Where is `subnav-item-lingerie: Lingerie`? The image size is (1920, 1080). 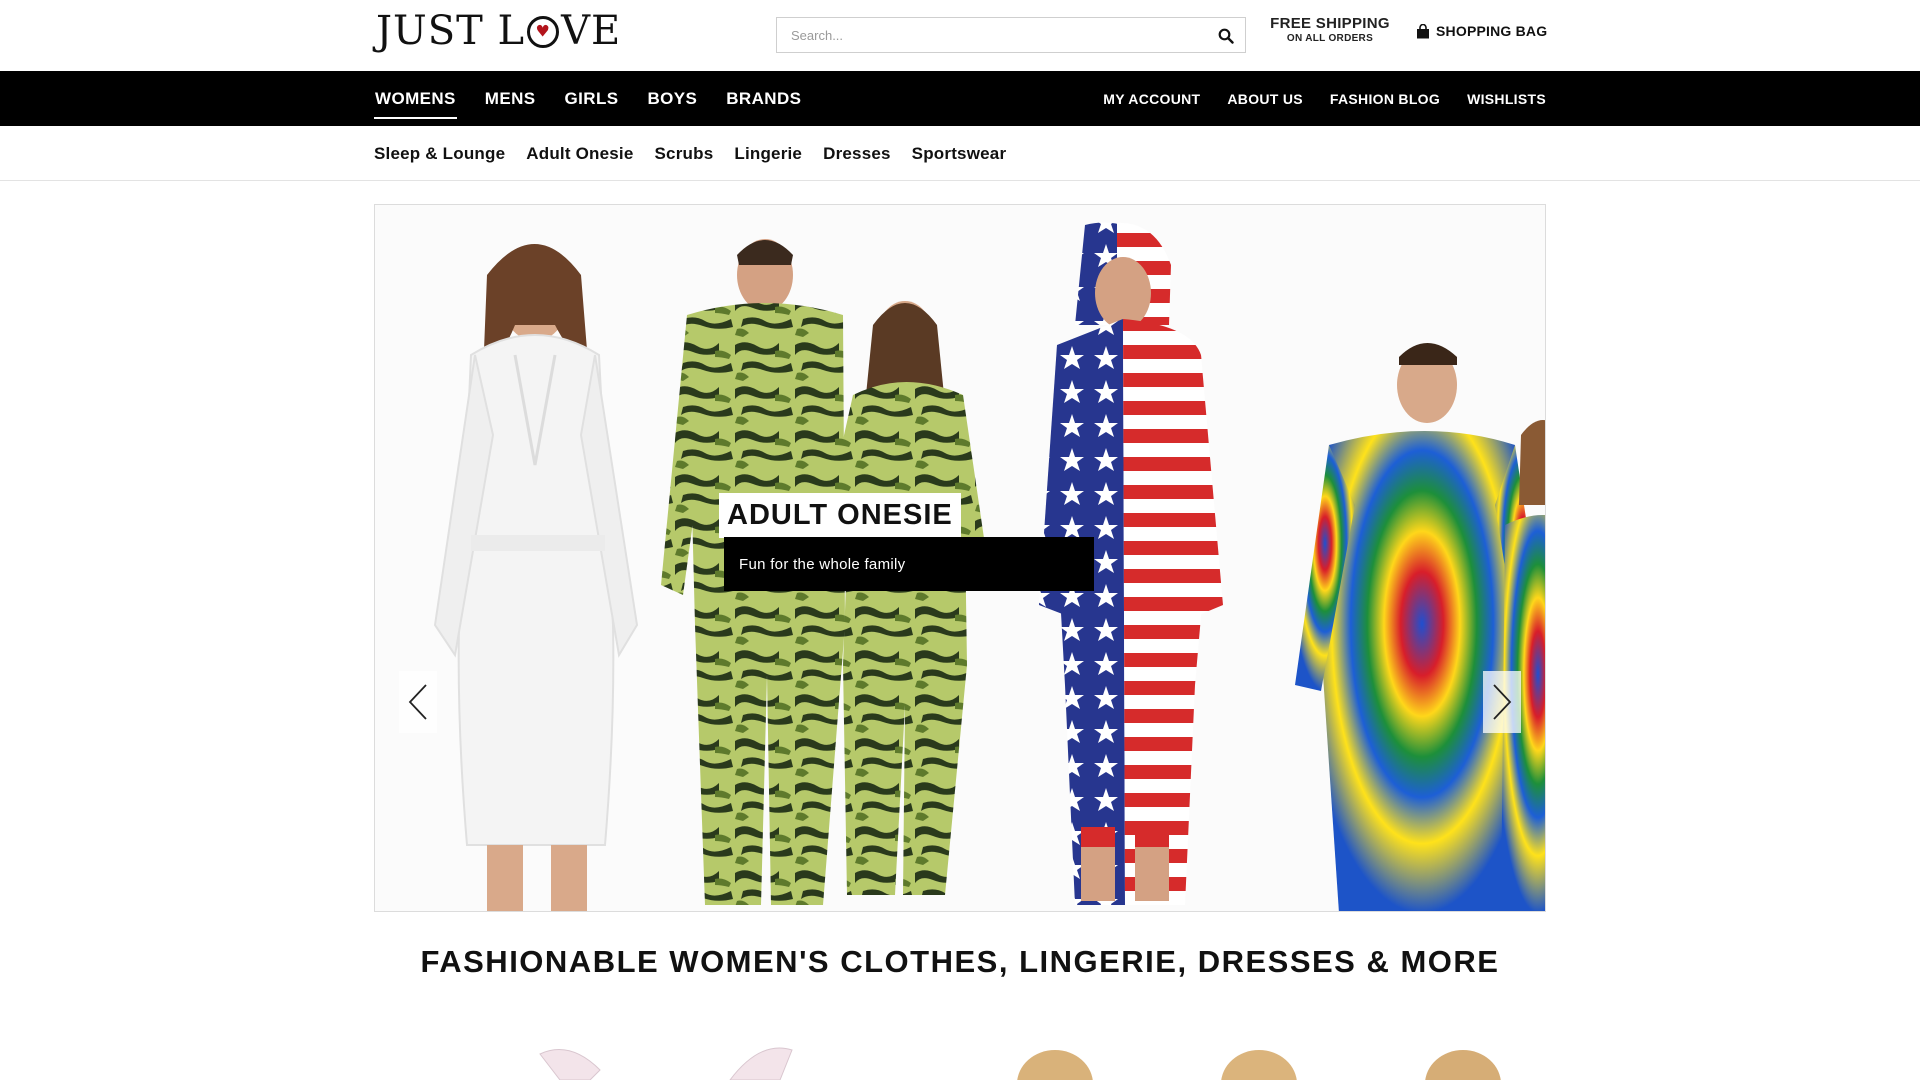 subnav-item-lingerie: Lingerie is located at coordinates (768, 154).